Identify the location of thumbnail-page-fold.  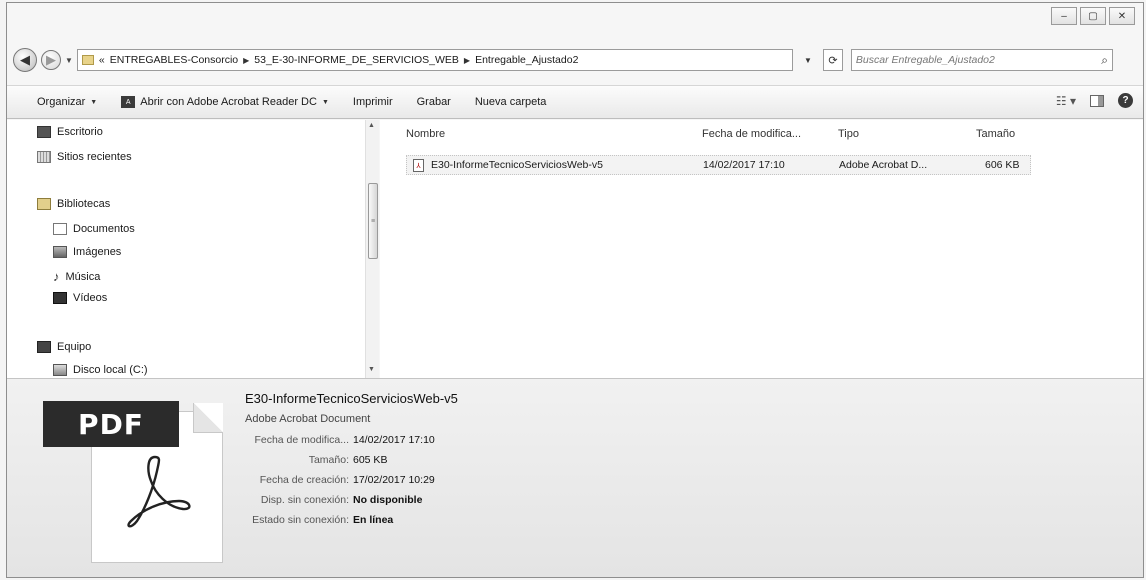
(208, 418).